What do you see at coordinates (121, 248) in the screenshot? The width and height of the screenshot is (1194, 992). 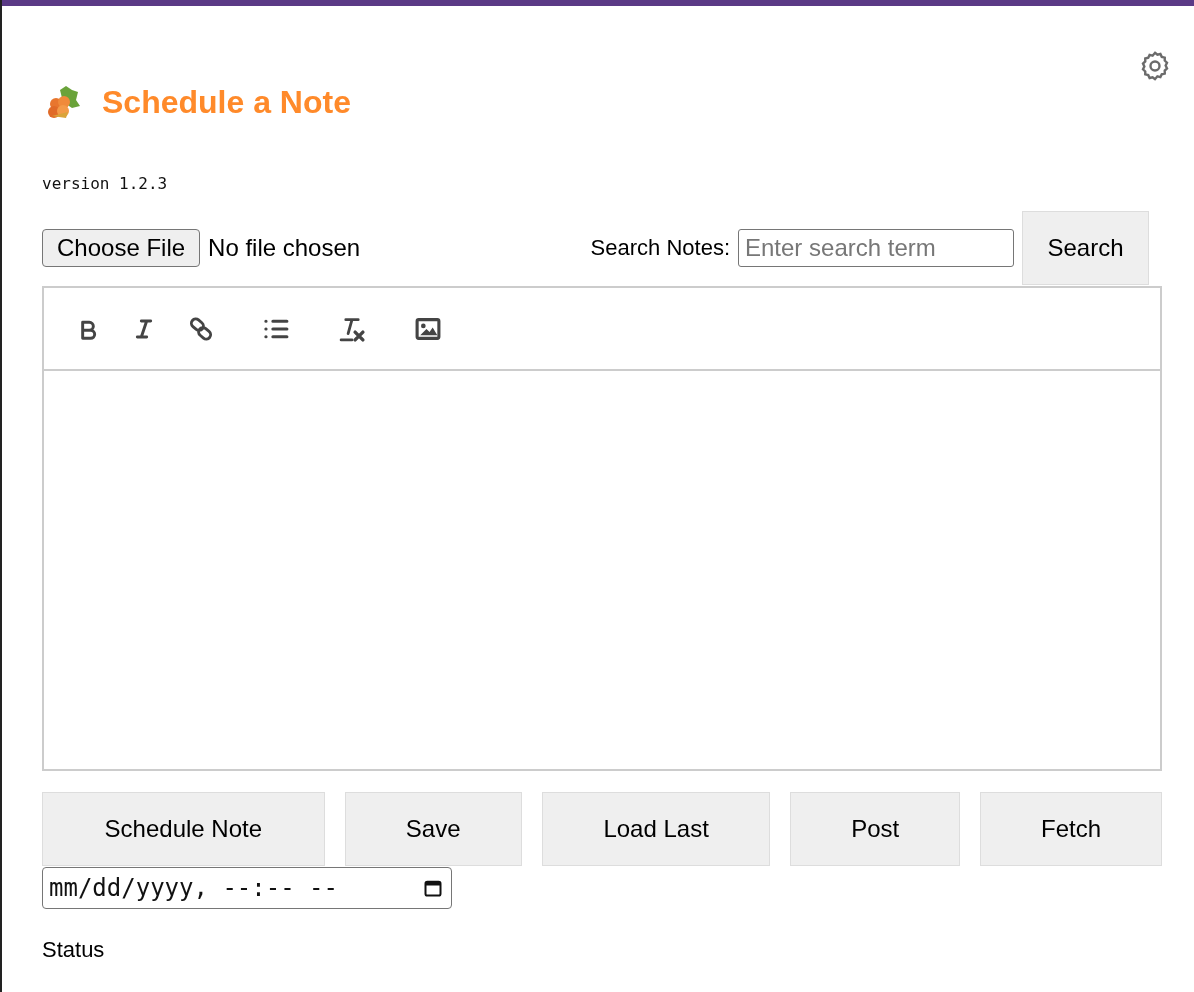 I see `choose-file-button: Choose File` at bounding box center [121, 248].